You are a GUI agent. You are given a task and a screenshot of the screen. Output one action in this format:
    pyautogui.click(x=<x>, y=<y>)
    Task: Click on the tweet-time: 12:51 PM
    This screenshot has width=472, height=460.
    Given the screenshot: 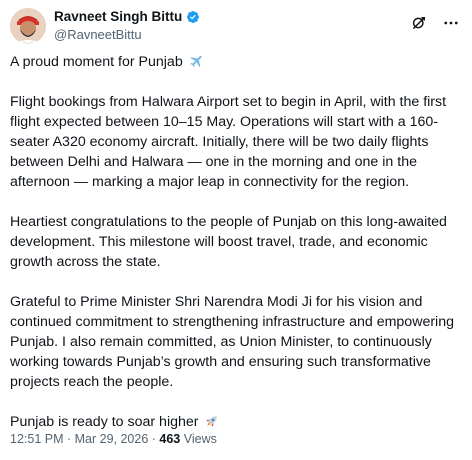 What is the action you would take?
    pyautogui.click(x=37, y=439)
    